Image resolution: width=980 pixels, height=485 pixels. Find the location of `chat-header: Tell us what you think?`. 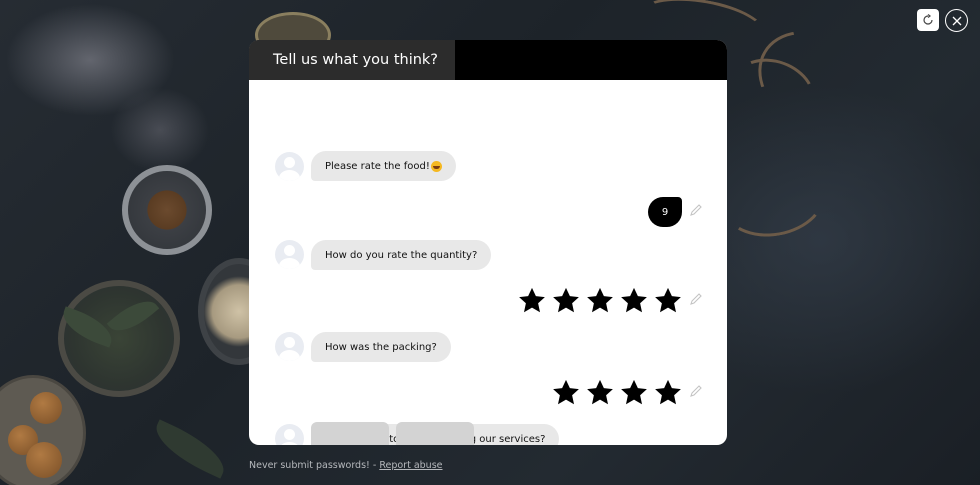

chat-header: Tell us what you think? is located at coordinates (488, 60).